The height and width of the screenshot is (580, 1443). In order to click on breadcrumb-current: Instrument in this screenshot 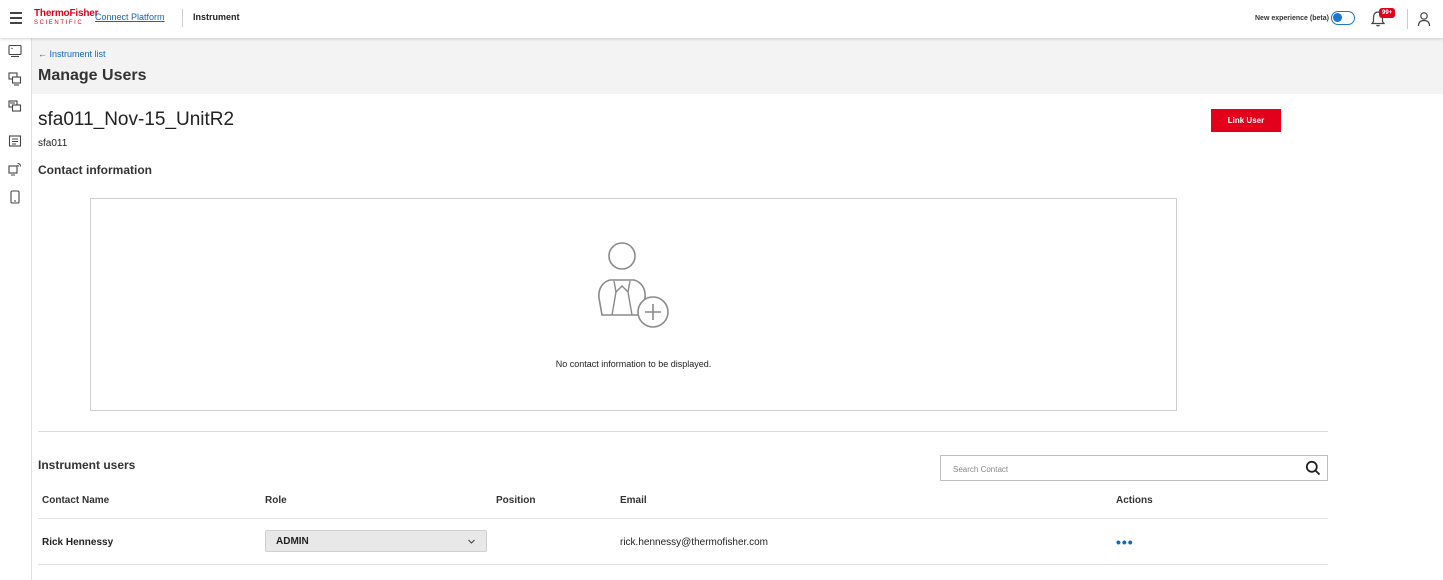, I will do `click(216, 17)`.